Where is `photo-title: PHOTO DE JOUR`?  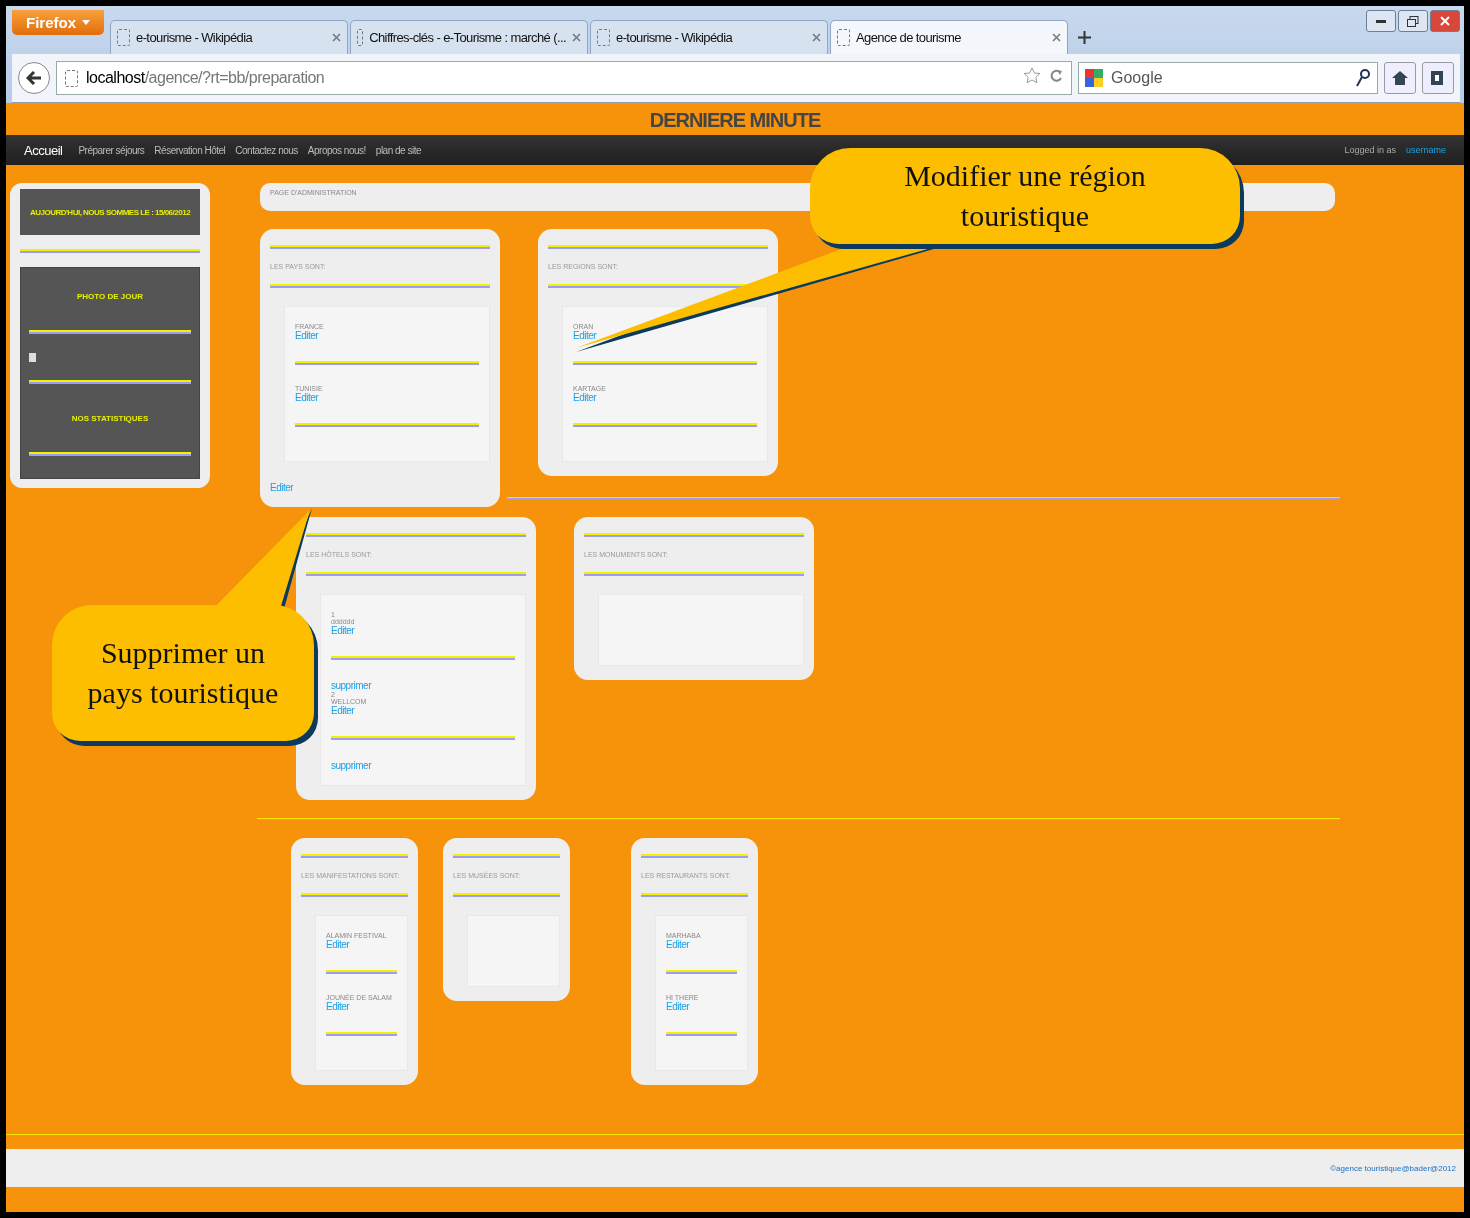 photo-title: PHOTO DE JOUR is located at coordinates (110, 296).